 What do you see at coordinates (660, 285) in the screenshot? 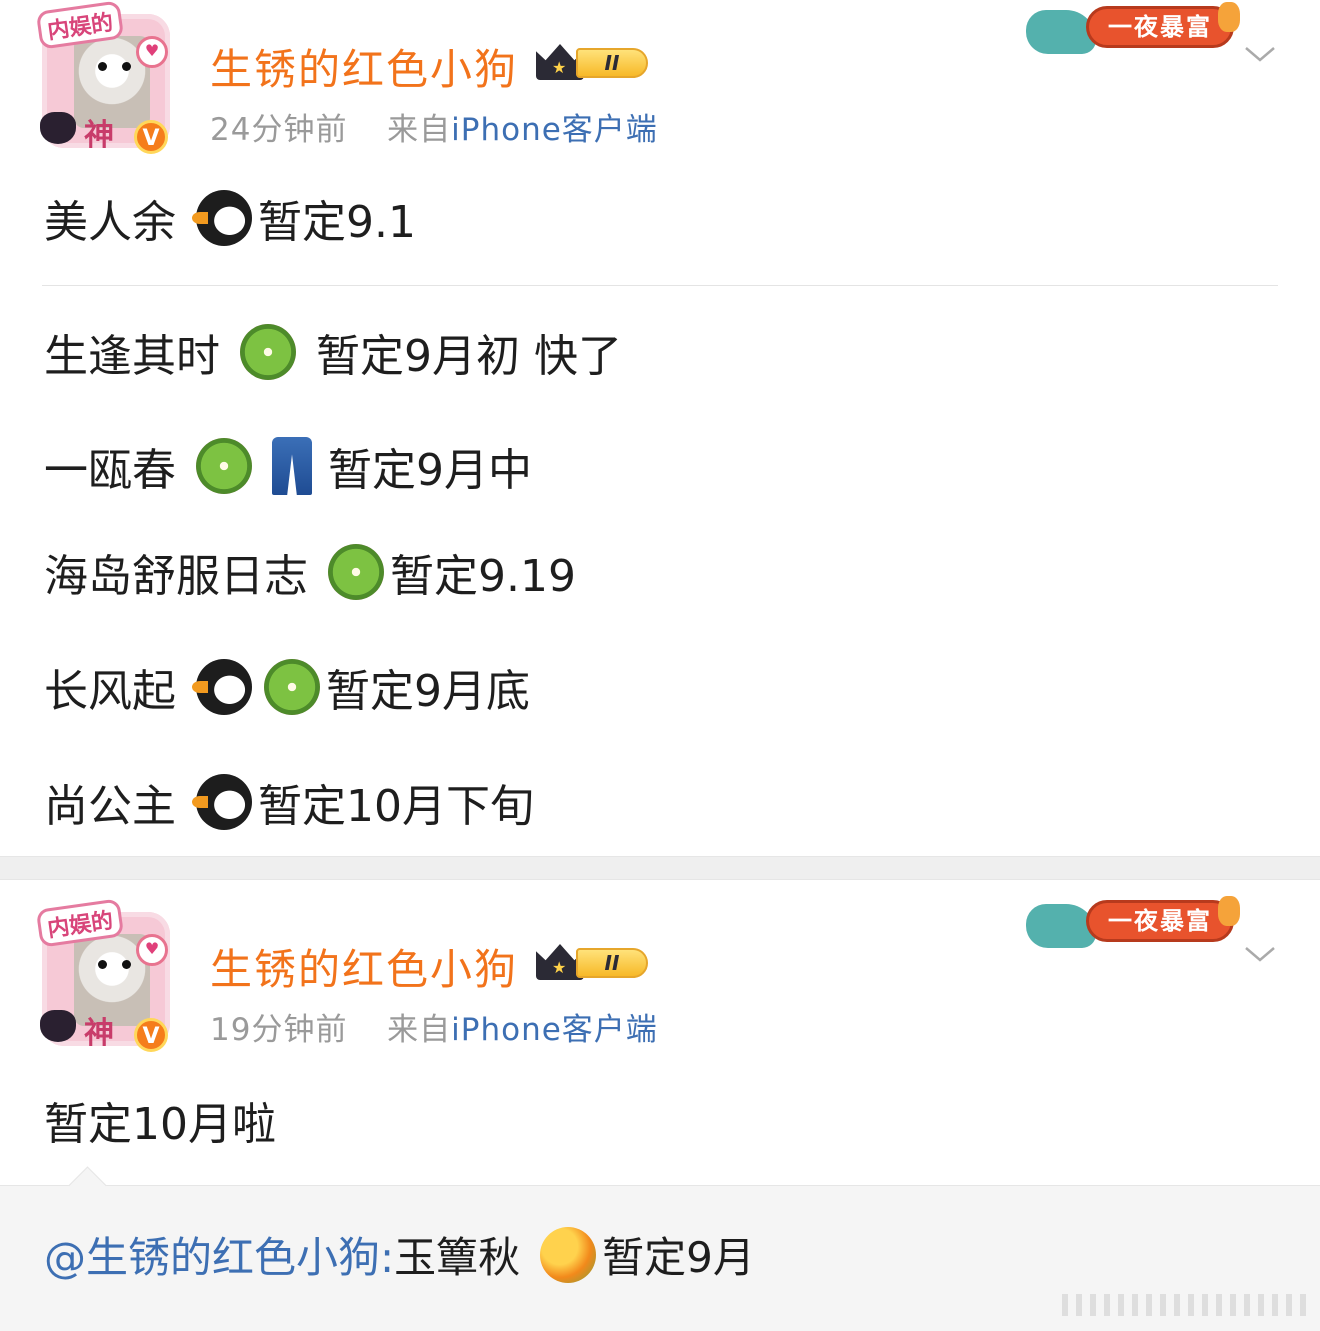
I see `divider` at bounding box center [660, 285].